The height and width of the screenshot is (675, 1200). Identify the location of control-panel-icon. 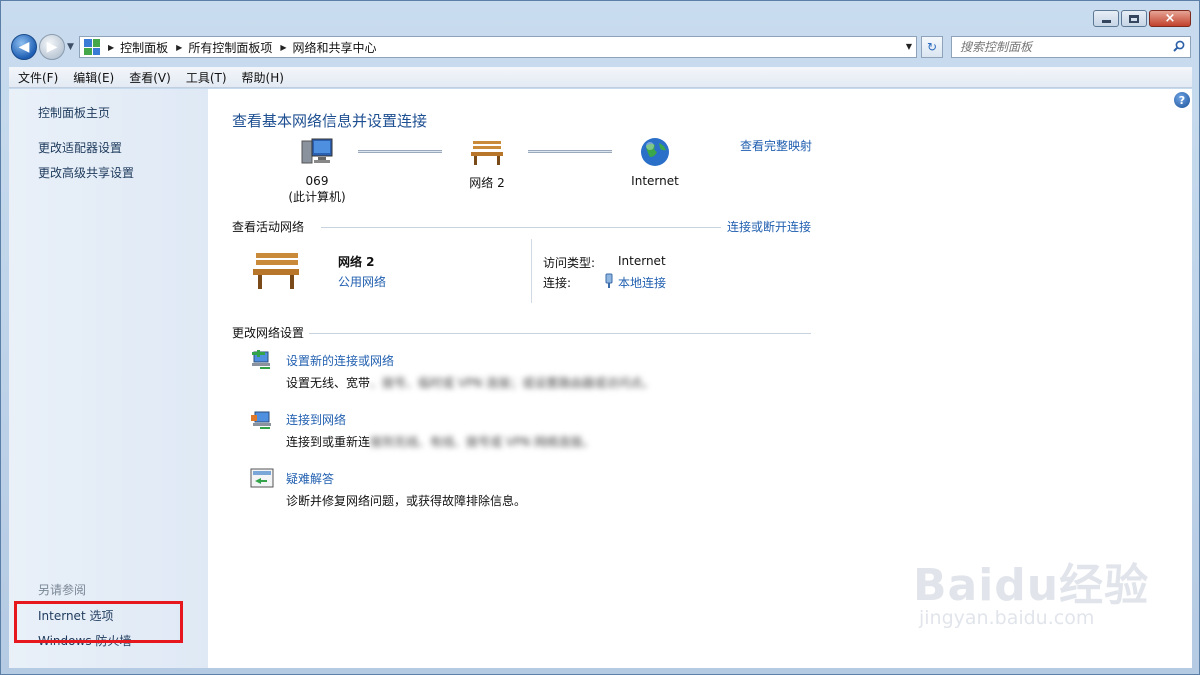
(92, 47).